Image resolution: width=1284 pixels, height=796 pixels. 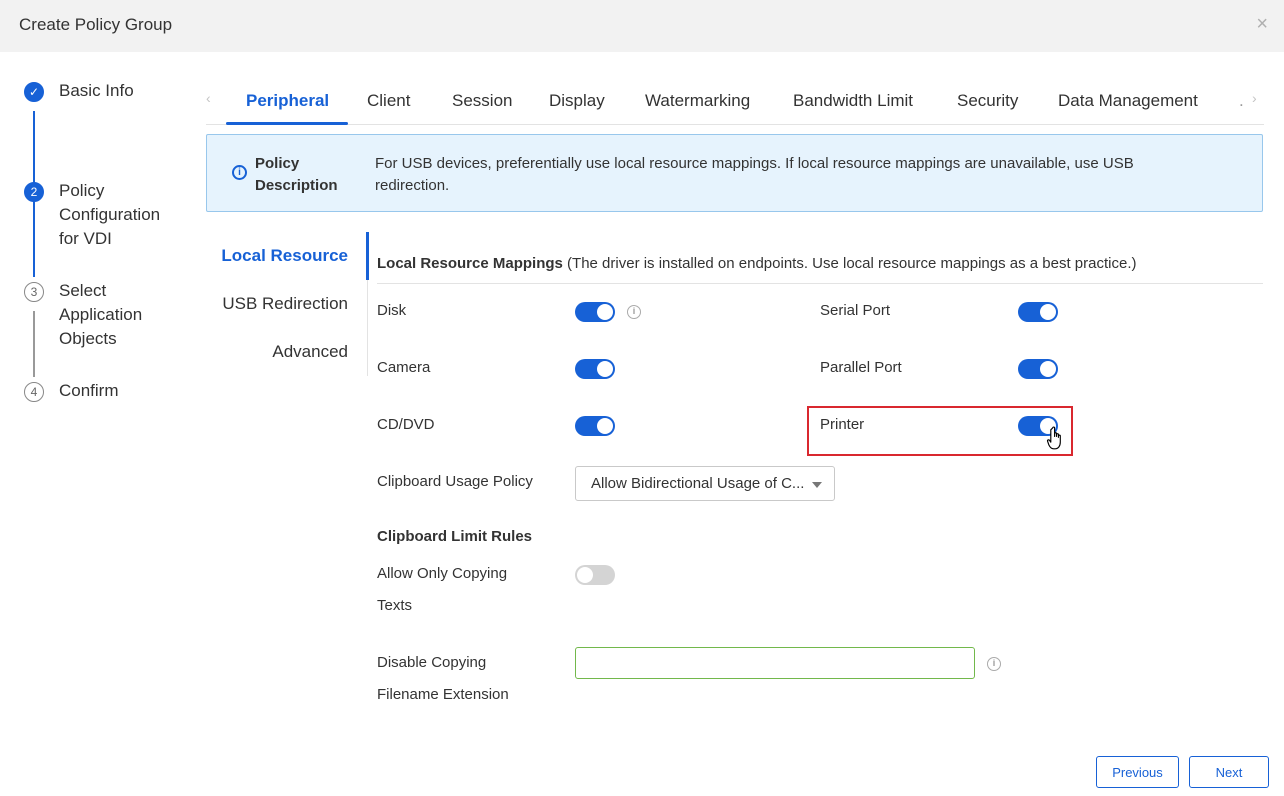 What do you see at coordinates (987, 101) in the screenshot?
I see `tab-security: Security` at bounding box center [987, 101].